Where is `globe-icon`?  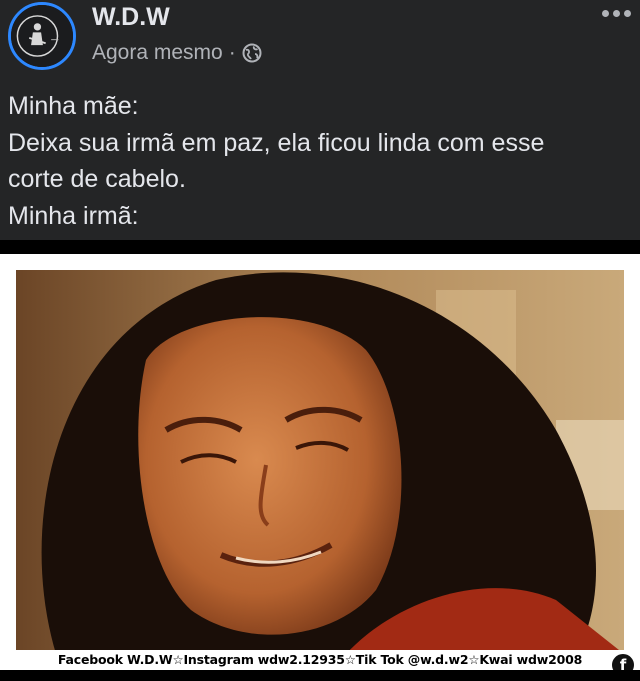
globe-icon is located at coordinates (252, 53).